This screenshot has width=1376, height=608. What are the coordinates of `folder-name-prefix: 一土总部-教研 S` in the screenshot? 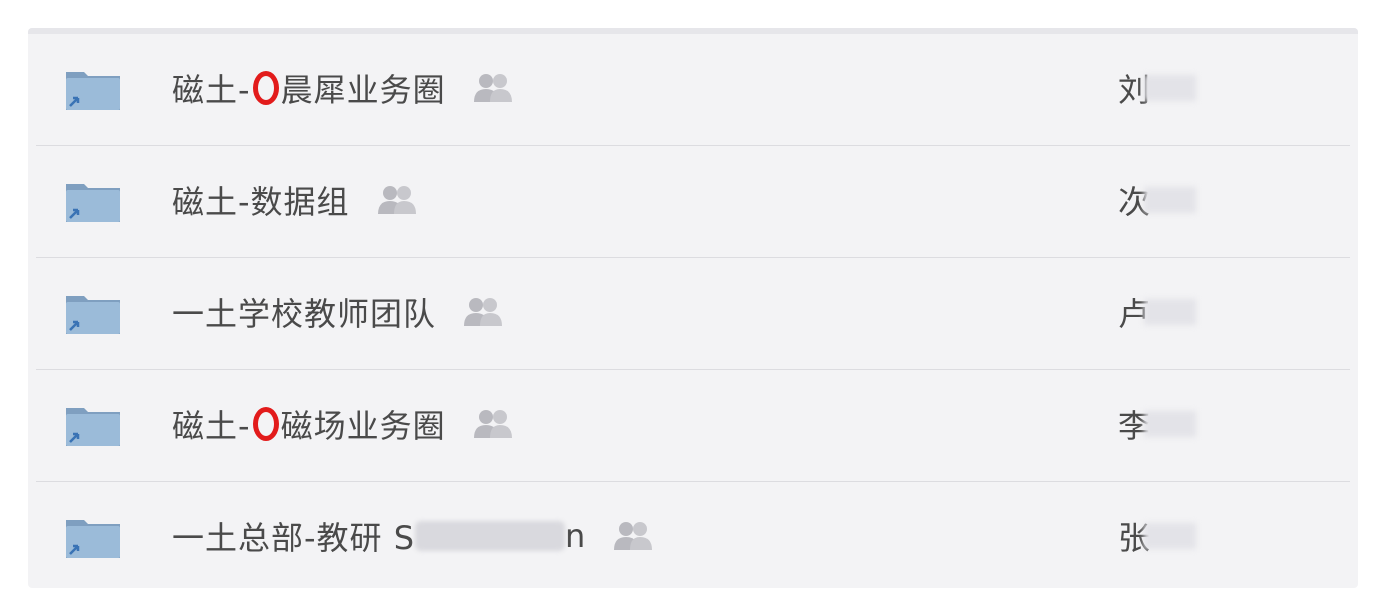 It's located at (294, 538).